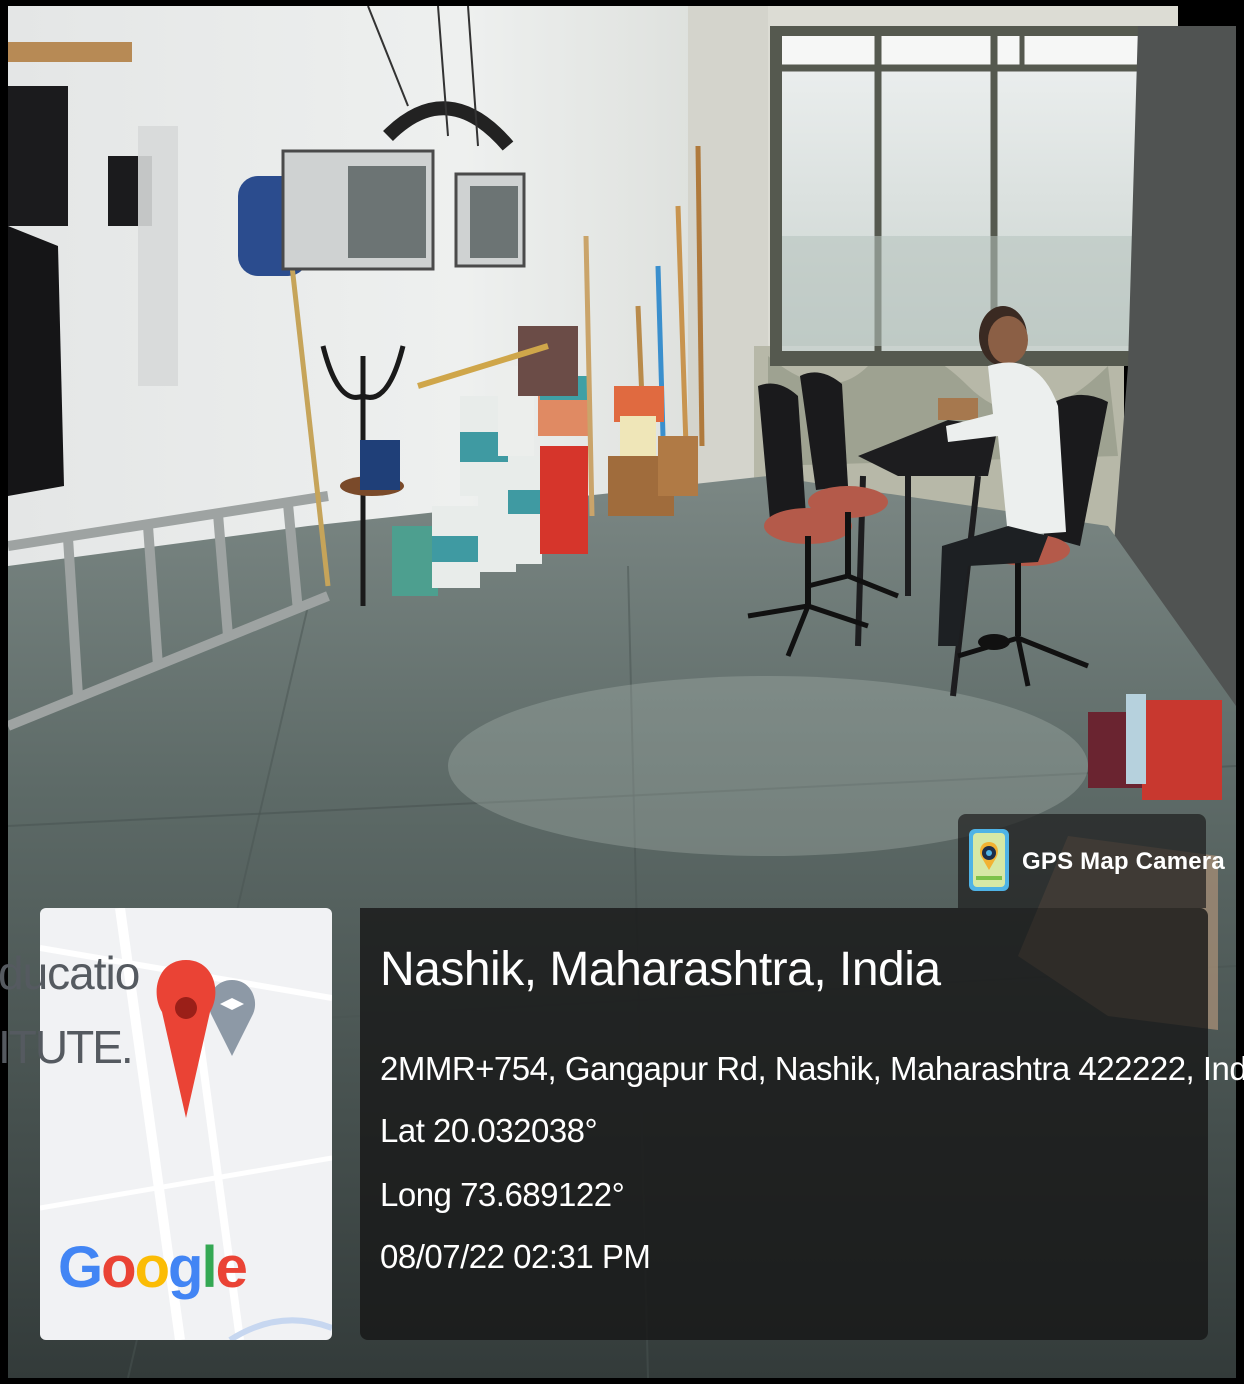 The height and width of the screenshot is (1384, 1244). Describe the element at coordinates (80, 1267) in the screenshot. I see `google-logo-letter: G` at that location.